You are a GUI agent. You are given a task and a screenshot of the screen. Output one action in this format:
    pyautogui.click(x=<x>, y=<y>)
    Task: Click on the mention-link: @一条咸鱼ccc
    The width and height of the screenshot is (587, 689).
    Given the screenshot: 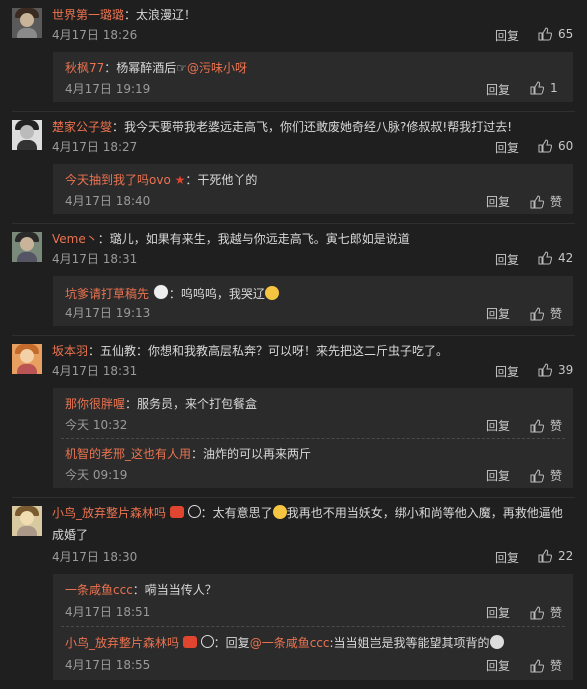 What is the action you would take?
    pyautogui.click(x=290, y=643)
    